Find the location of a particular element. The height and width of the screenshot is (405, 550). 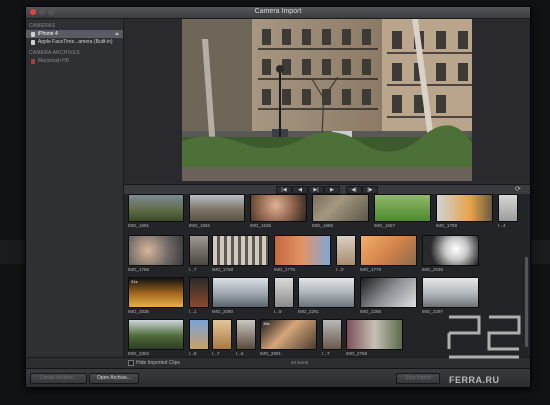

clip-thumbnail: IMG_2297 is located at coordinates (450, 296).